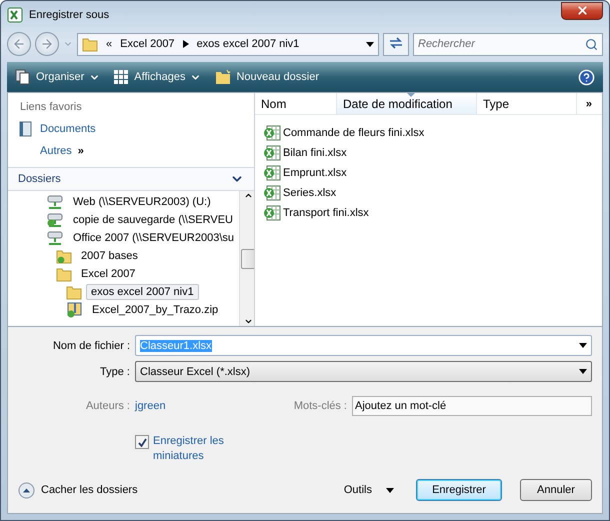 The height and width of the screenshot is (521, 610). What do you see at coordinates (78, 490) in the screenshot?
I see `hide-folders-button: Cacher les dossiers` at bounding box center [78, 490].